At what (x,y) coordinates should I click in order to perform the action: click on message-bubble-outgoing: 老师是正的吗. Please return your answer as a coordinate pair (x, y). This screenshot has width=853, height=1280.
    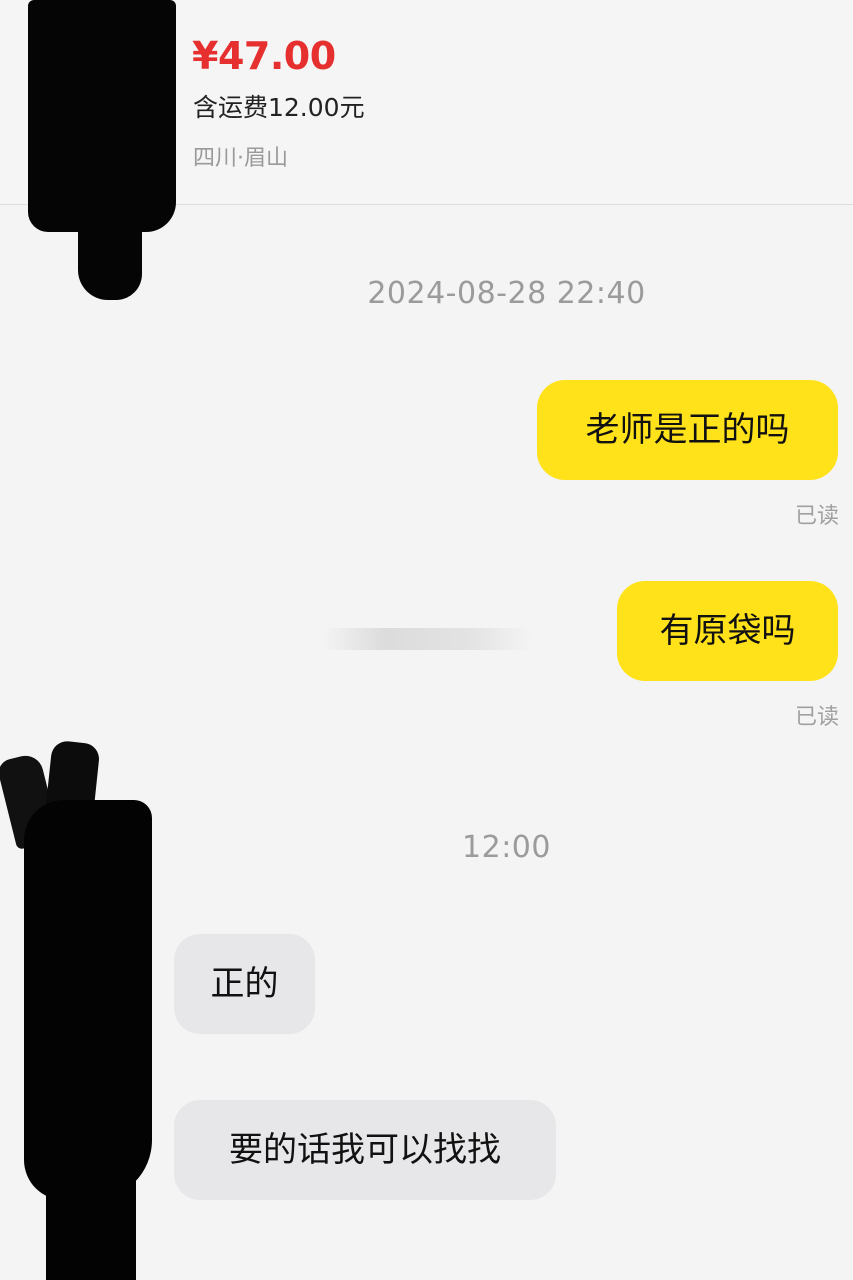
    Looking at the image, I should click on (687, 430).